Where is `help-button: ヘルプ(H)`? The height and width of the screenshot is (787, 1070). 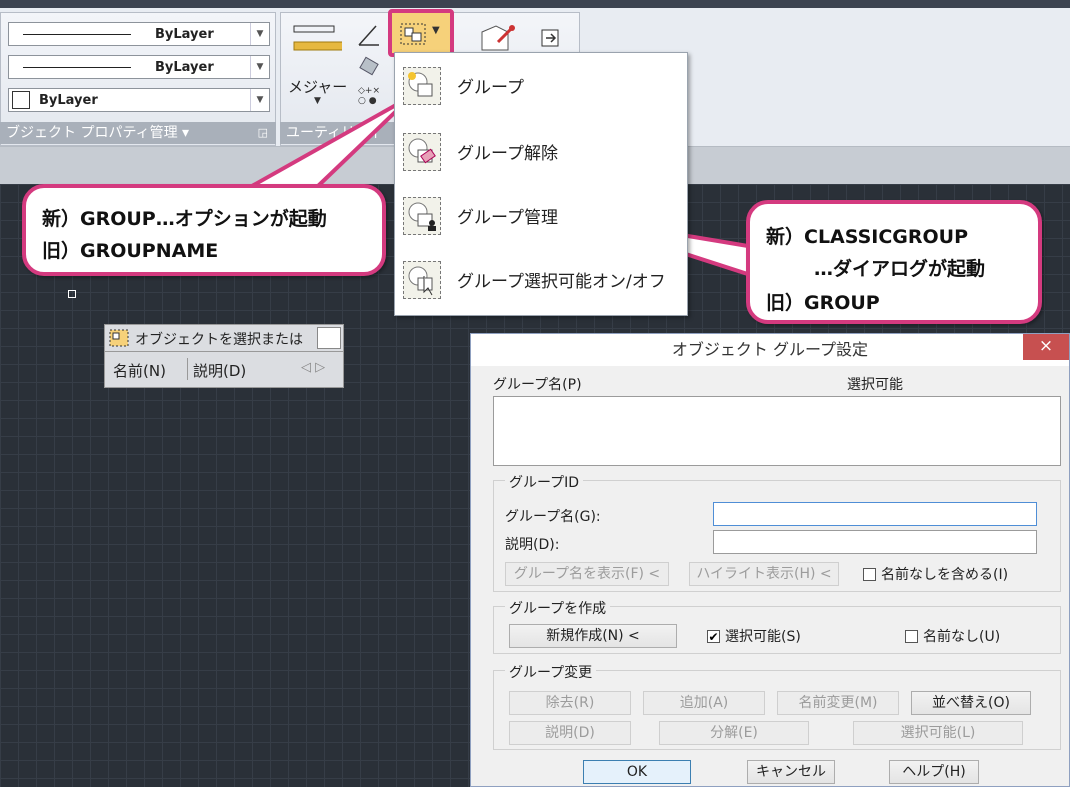 help-button: ヘルプ(H) is located at coordinates (934, 772).